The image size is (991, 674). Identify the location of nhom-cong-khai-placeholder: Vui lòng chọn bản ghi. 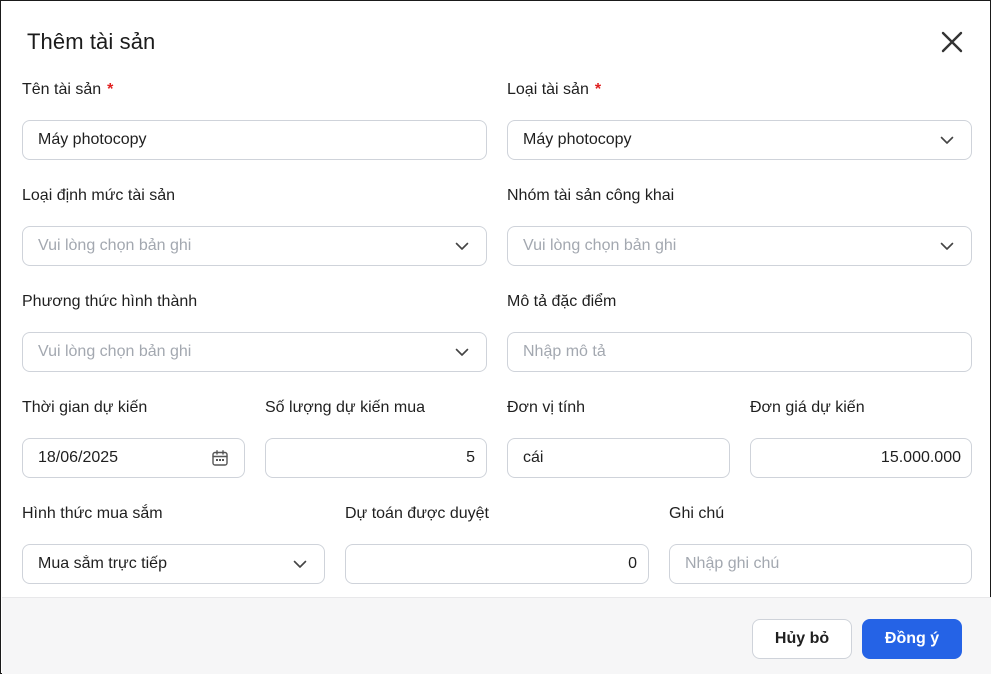
(600, 245).